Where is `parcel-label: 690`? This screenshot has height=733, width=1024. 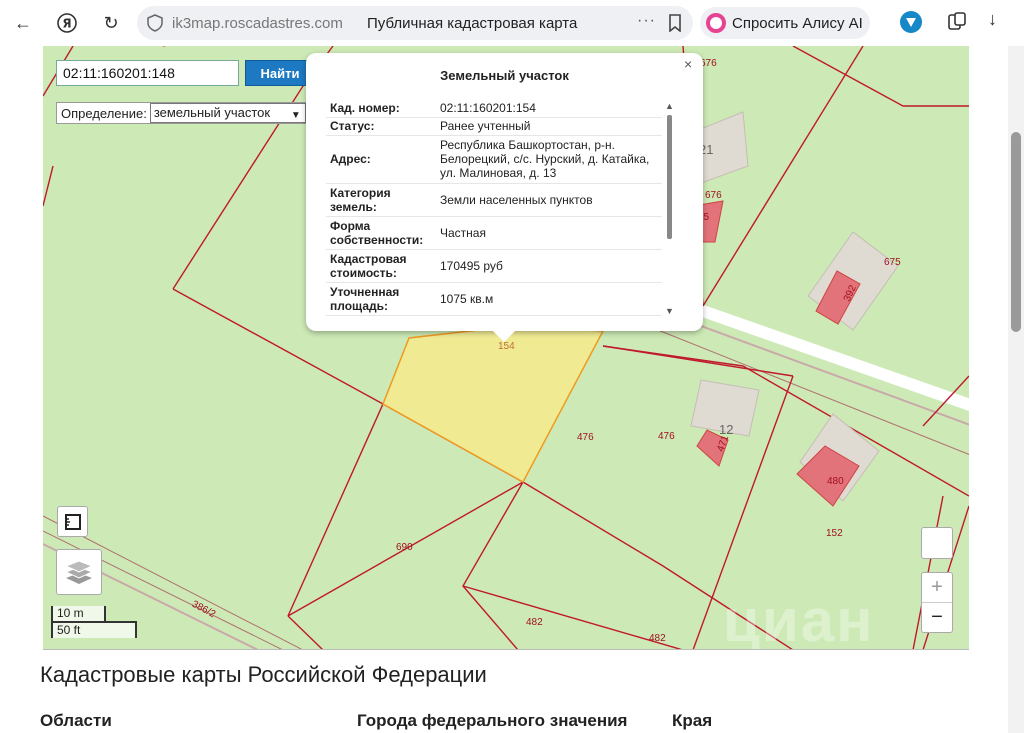 parcel-label: 690 is located at coordinates (404, 547).